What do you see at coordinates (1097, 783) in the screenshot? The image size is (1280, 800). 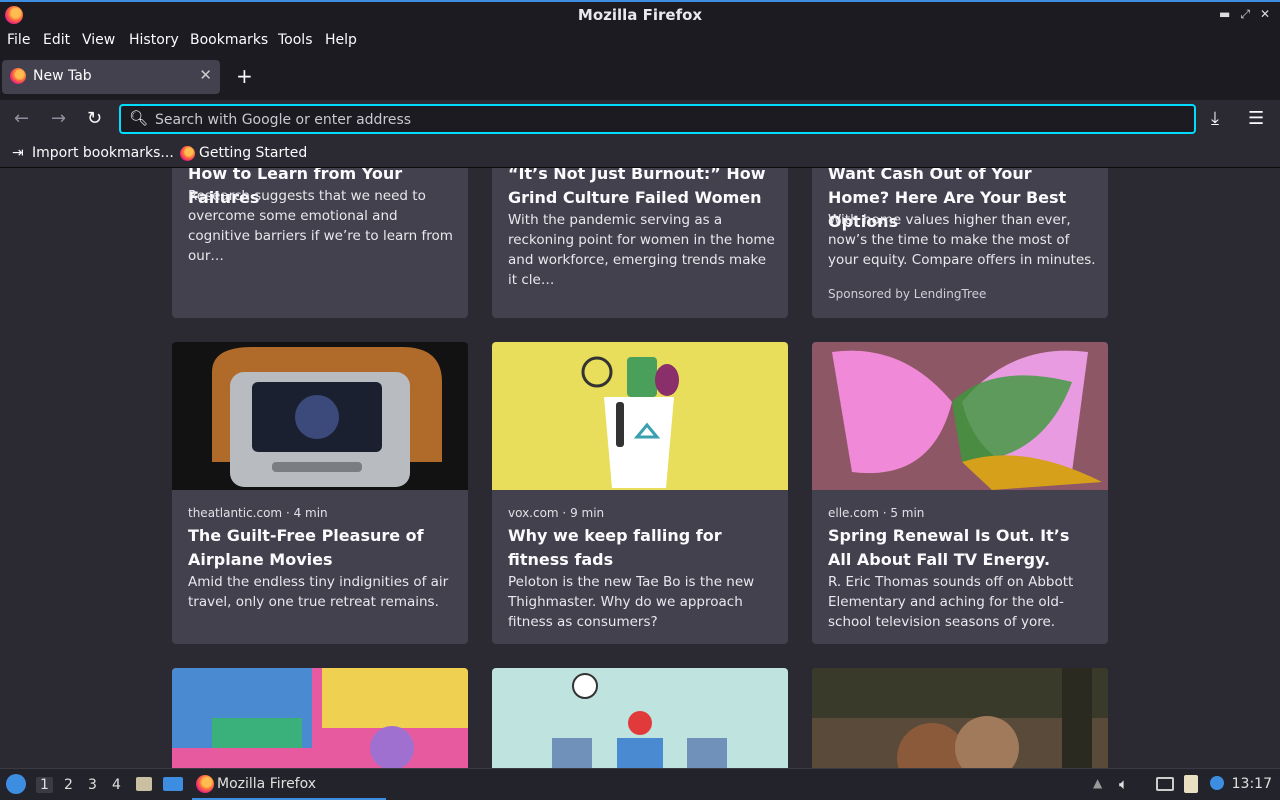 I see `tray-arrow-icon: ▲` at bounding box center [1097, 783].